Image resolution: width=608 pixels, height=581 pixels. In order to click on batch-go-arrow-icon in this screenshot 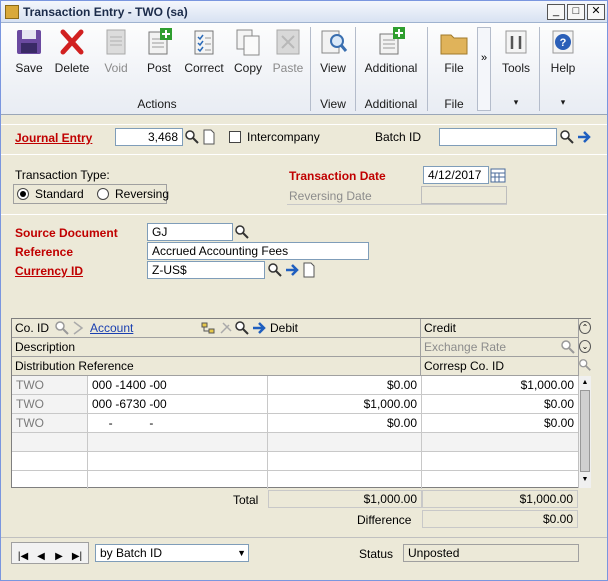, I will do `click(584, 137)`.